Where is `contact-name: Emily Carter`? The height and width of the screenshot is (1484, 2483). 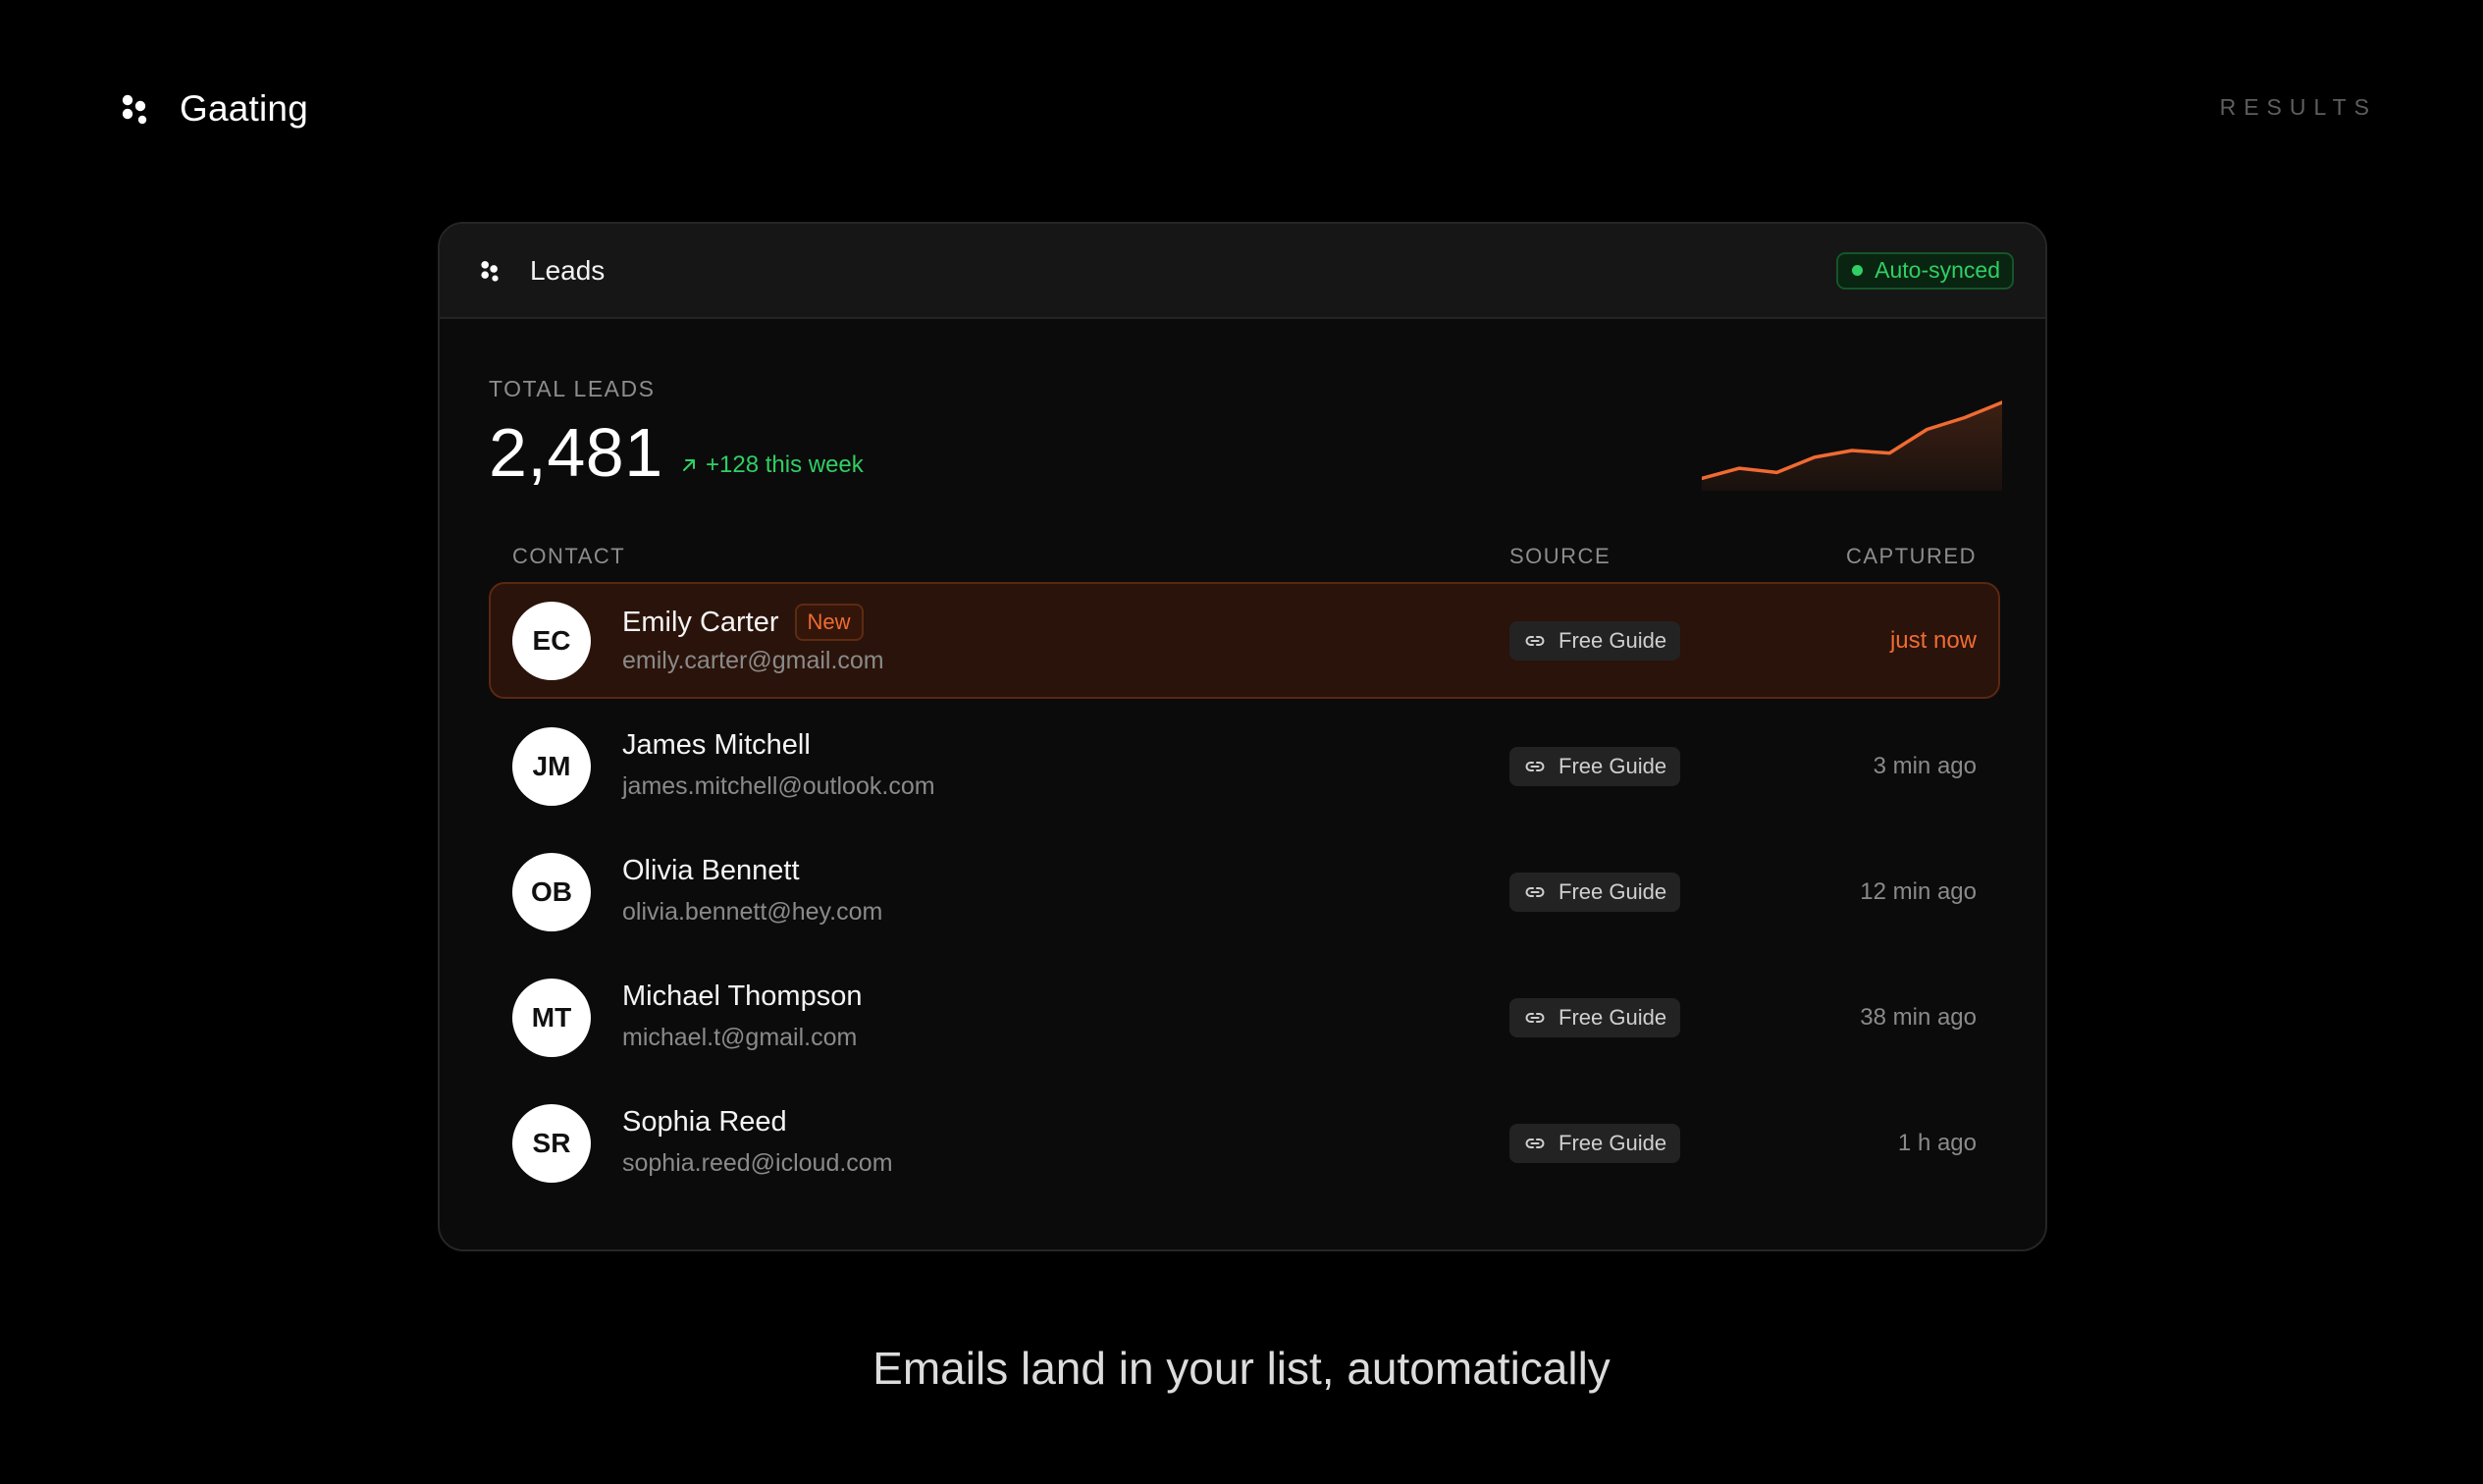
contact-name: Emily Carter is located at coordinates (700, 622).